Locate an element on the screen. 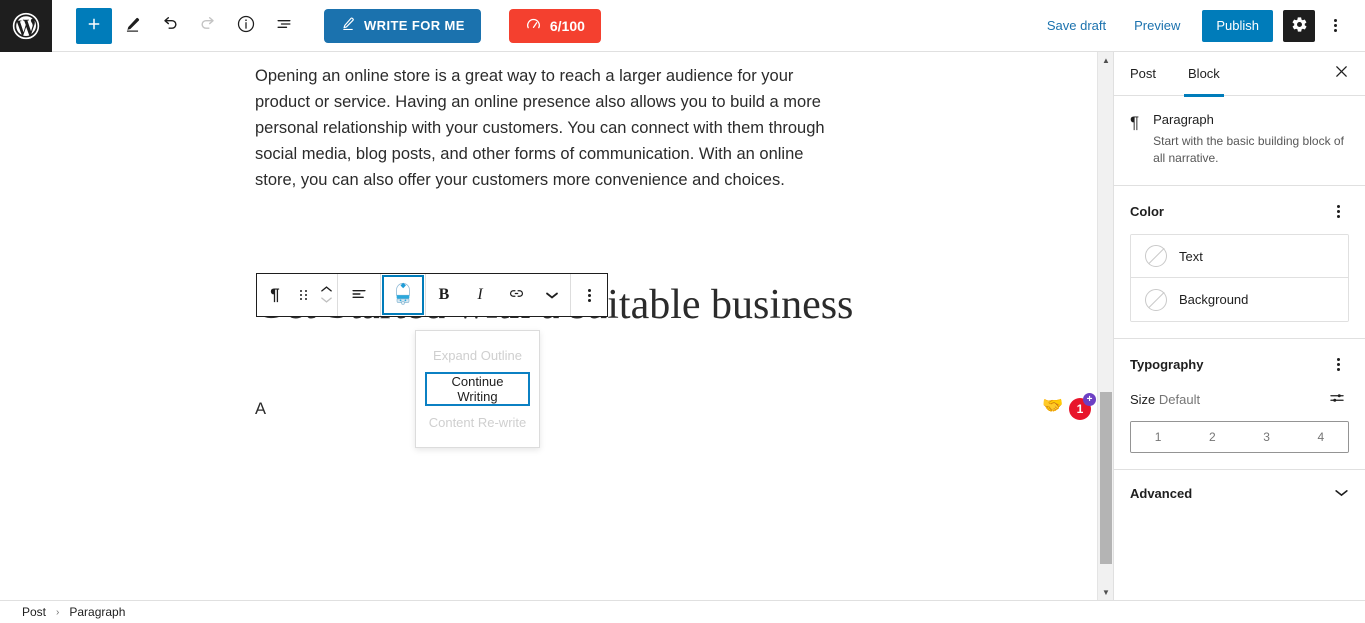  redo-arrow-icon is located at coordinates (208, 25).